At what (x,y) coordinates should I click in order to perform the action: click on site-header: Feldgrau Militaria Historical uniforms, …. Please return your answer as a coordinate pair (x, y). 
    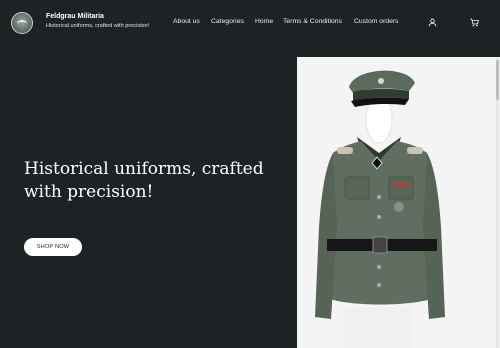
    Looking at the image, I should click on (250, 22).